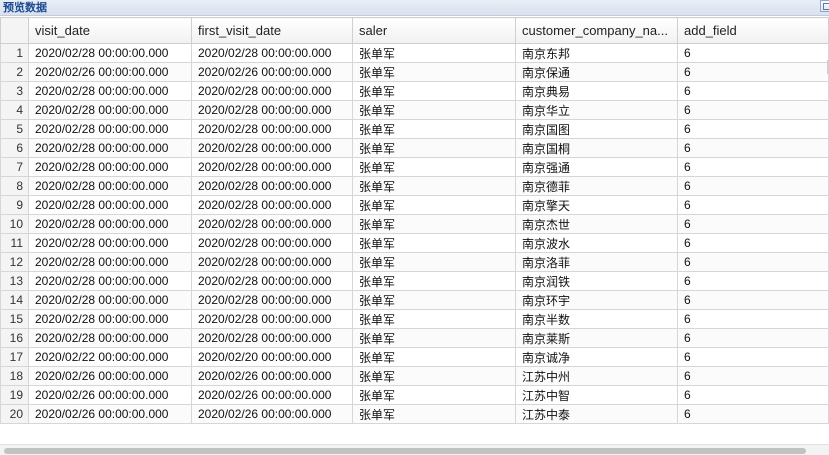  What do you see at coordinates (405, 451) in the screenshot?
I see `scrollbar-thumb` at bounding box center [405, 451].